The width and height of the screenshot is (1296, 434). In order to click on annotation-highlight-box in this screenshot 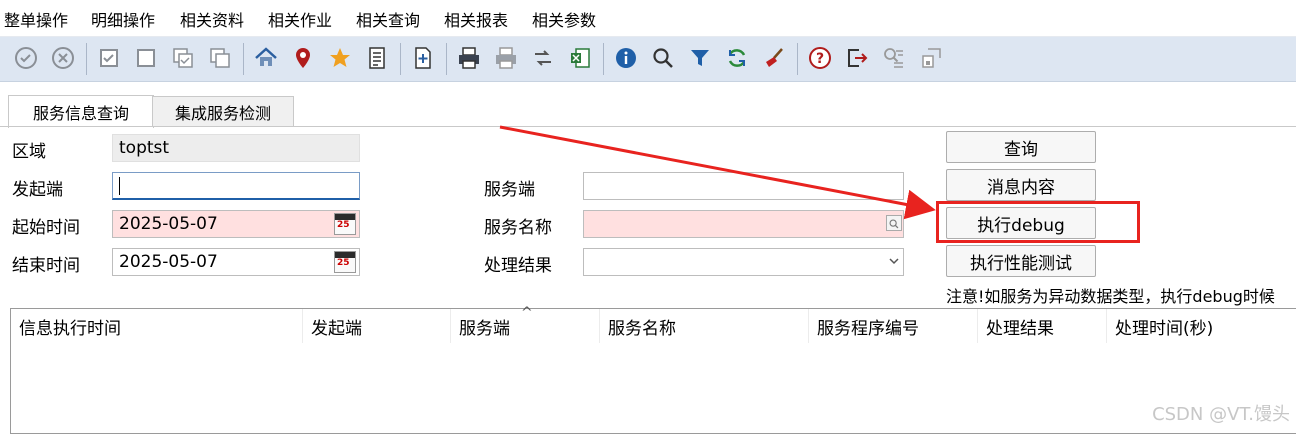, I will do `click(1038, 222)`.